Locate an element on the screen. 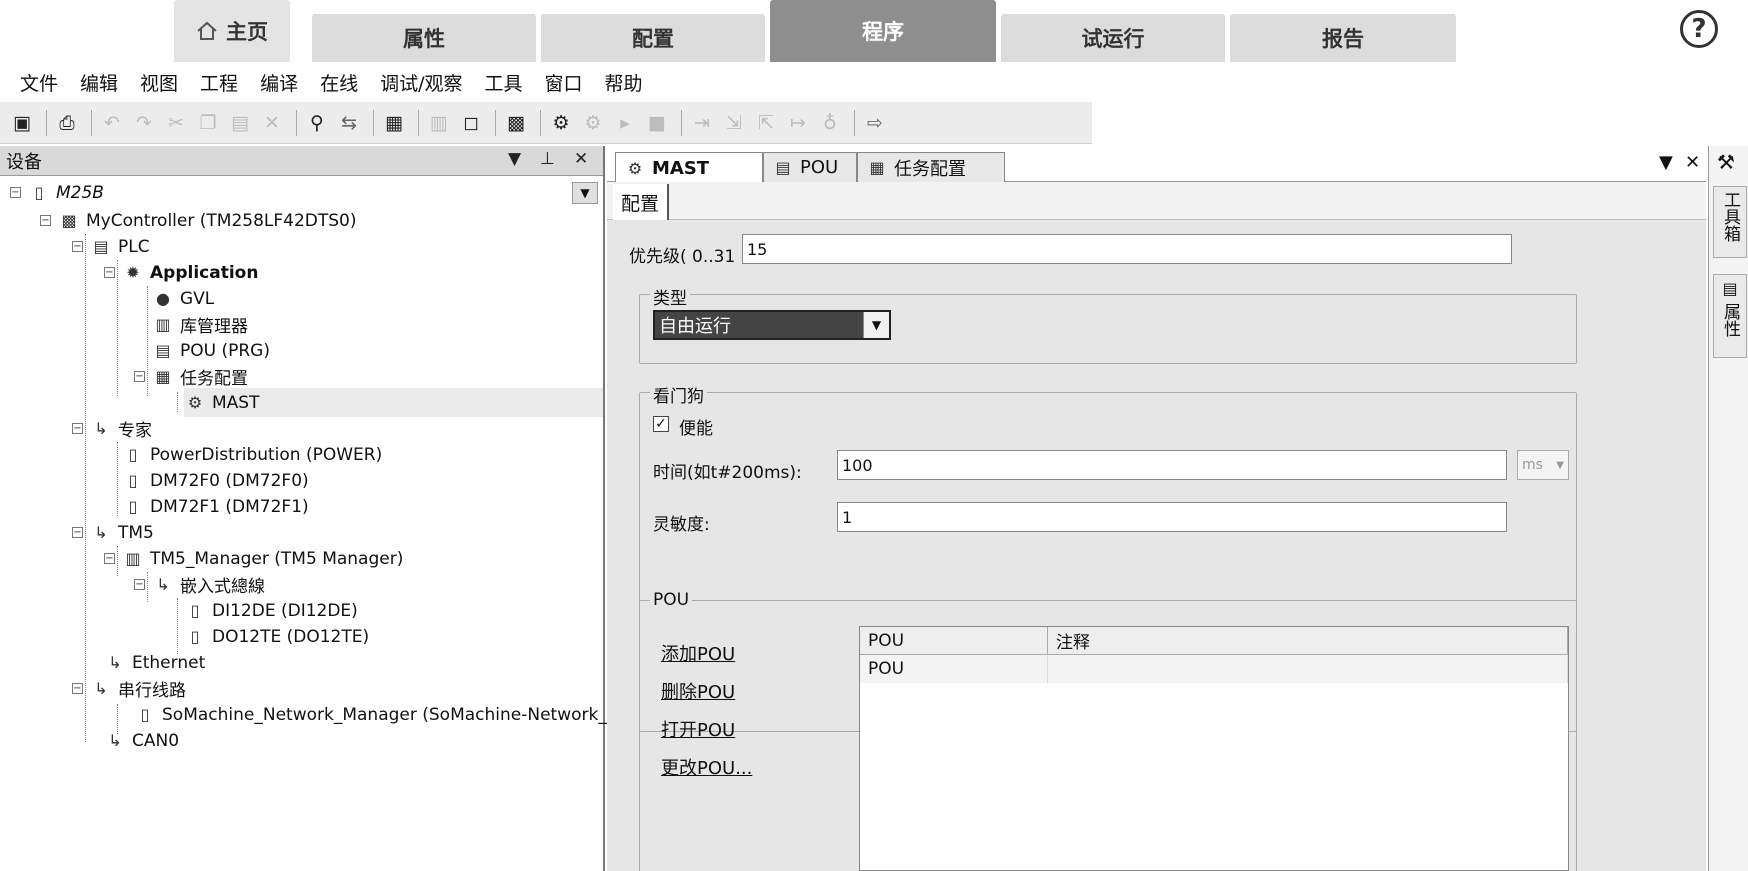  menu-file: 文件 is located at coordinates (39, 82).